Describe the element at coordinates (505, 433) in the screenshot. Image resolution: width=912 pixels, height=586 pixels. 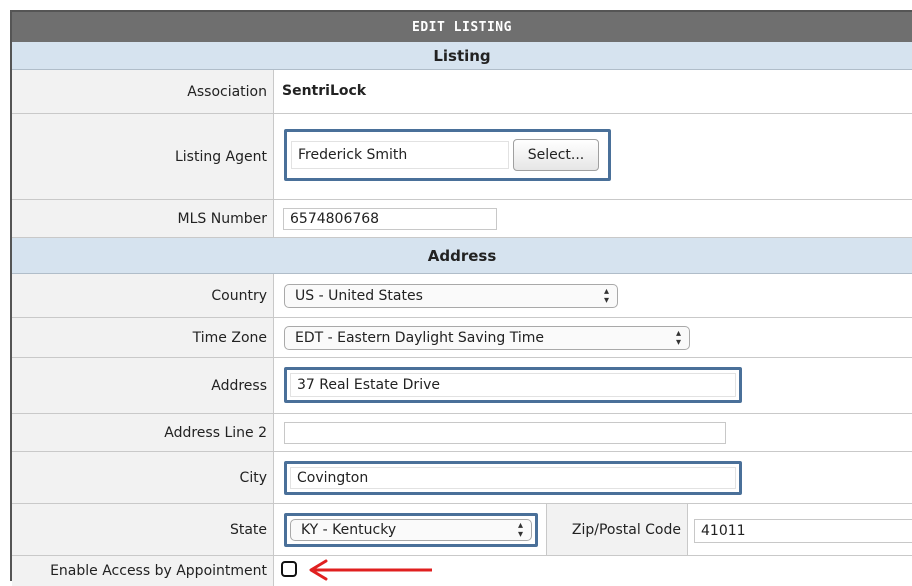
I see `address-line-2-input` at that location.